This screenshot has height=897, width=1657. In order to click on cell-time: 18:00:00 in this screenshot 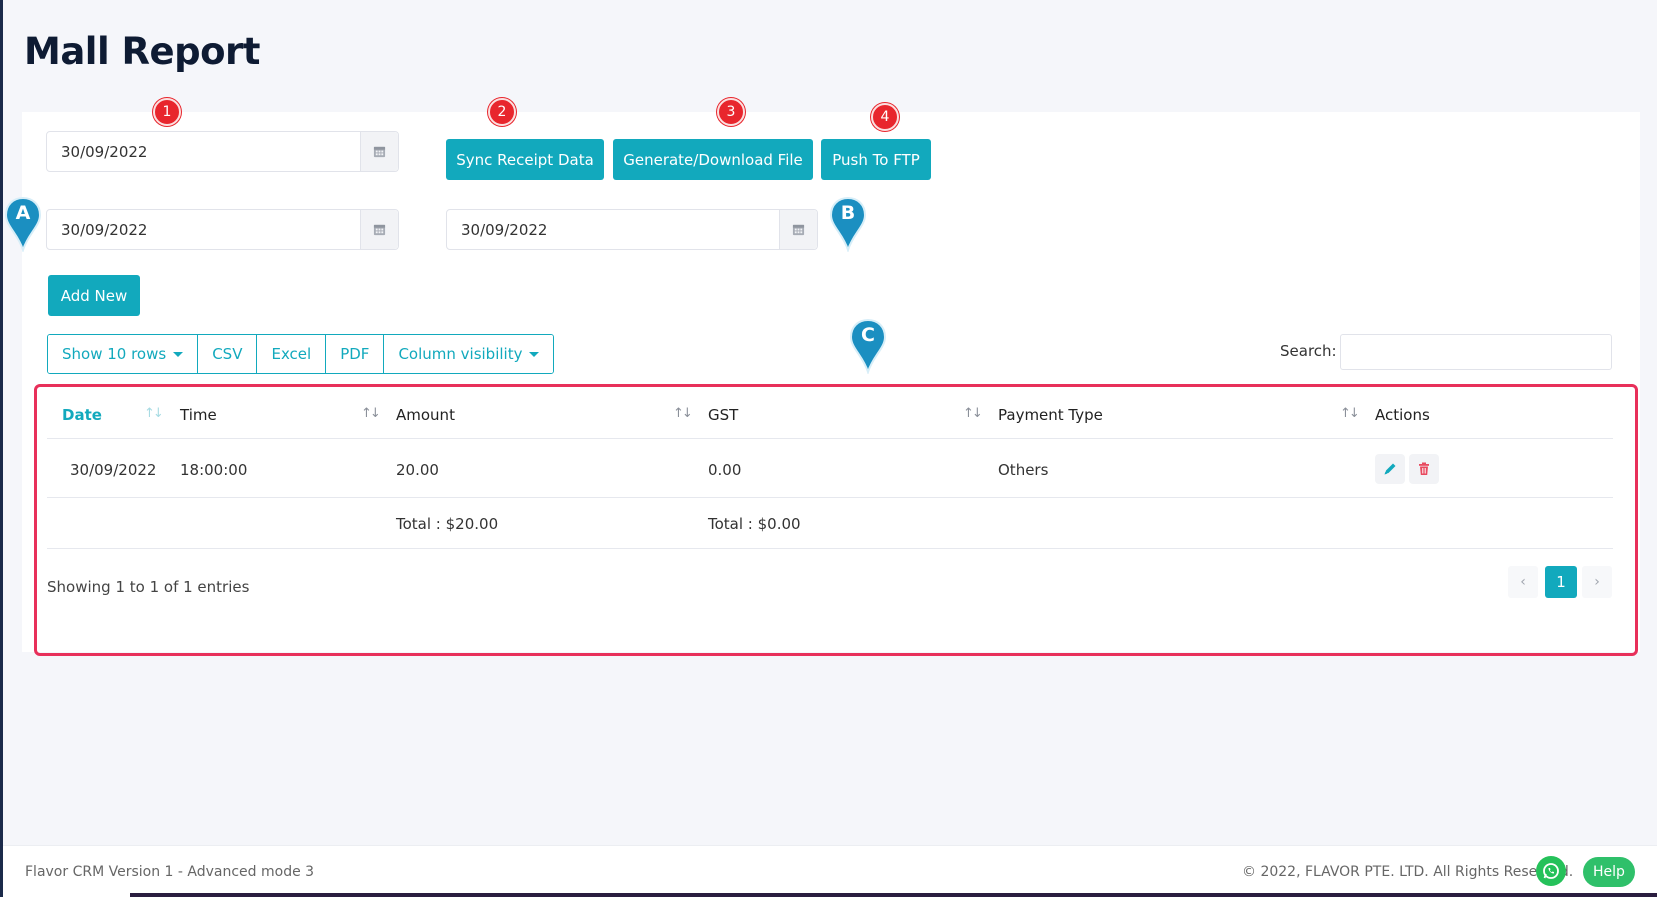, I will do `click(214, 470)`.